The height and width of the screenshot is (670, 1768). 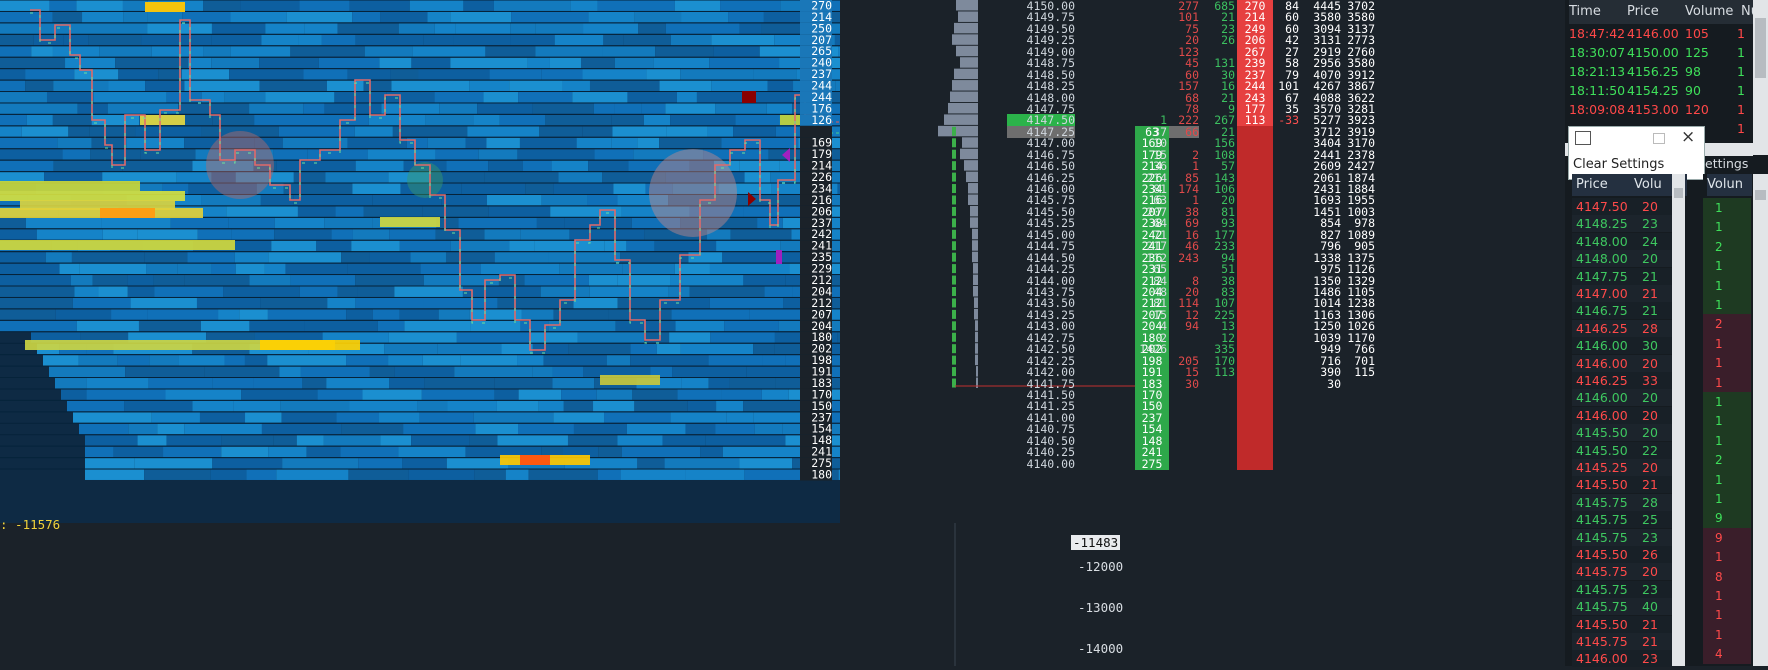 I want to click on ts-scrollbar, so click(x=1760, y=77).